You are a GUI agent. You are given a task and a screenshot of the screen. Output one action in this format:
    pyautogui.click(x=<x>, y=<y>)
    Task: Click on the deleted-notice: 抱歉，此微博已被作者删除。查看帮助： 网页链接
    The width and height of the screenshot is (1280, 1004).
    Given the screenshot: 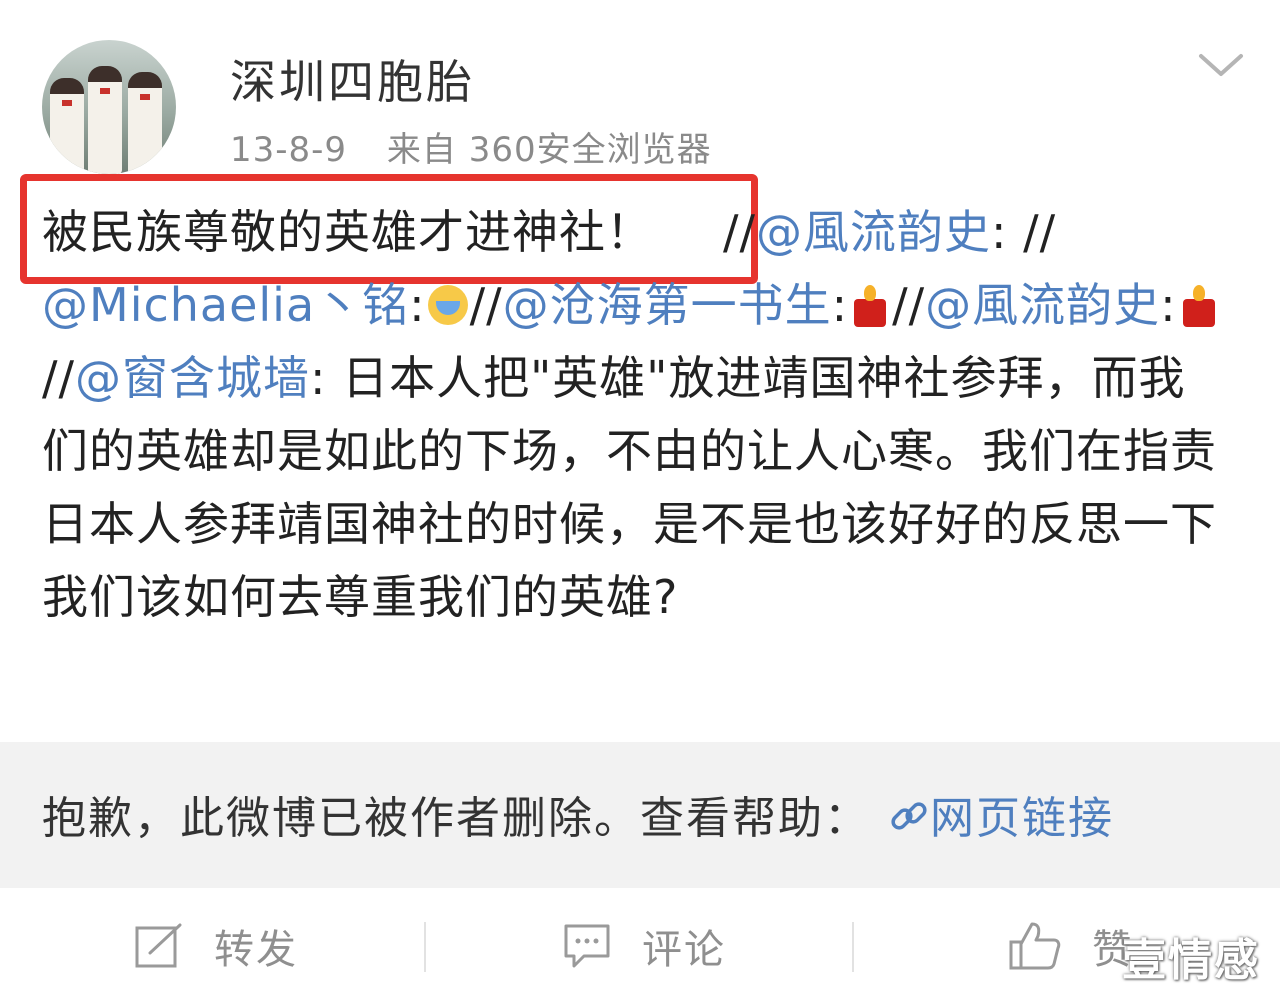 What is the action you would take?
    pyautogui.click(x=578, y=814)
    